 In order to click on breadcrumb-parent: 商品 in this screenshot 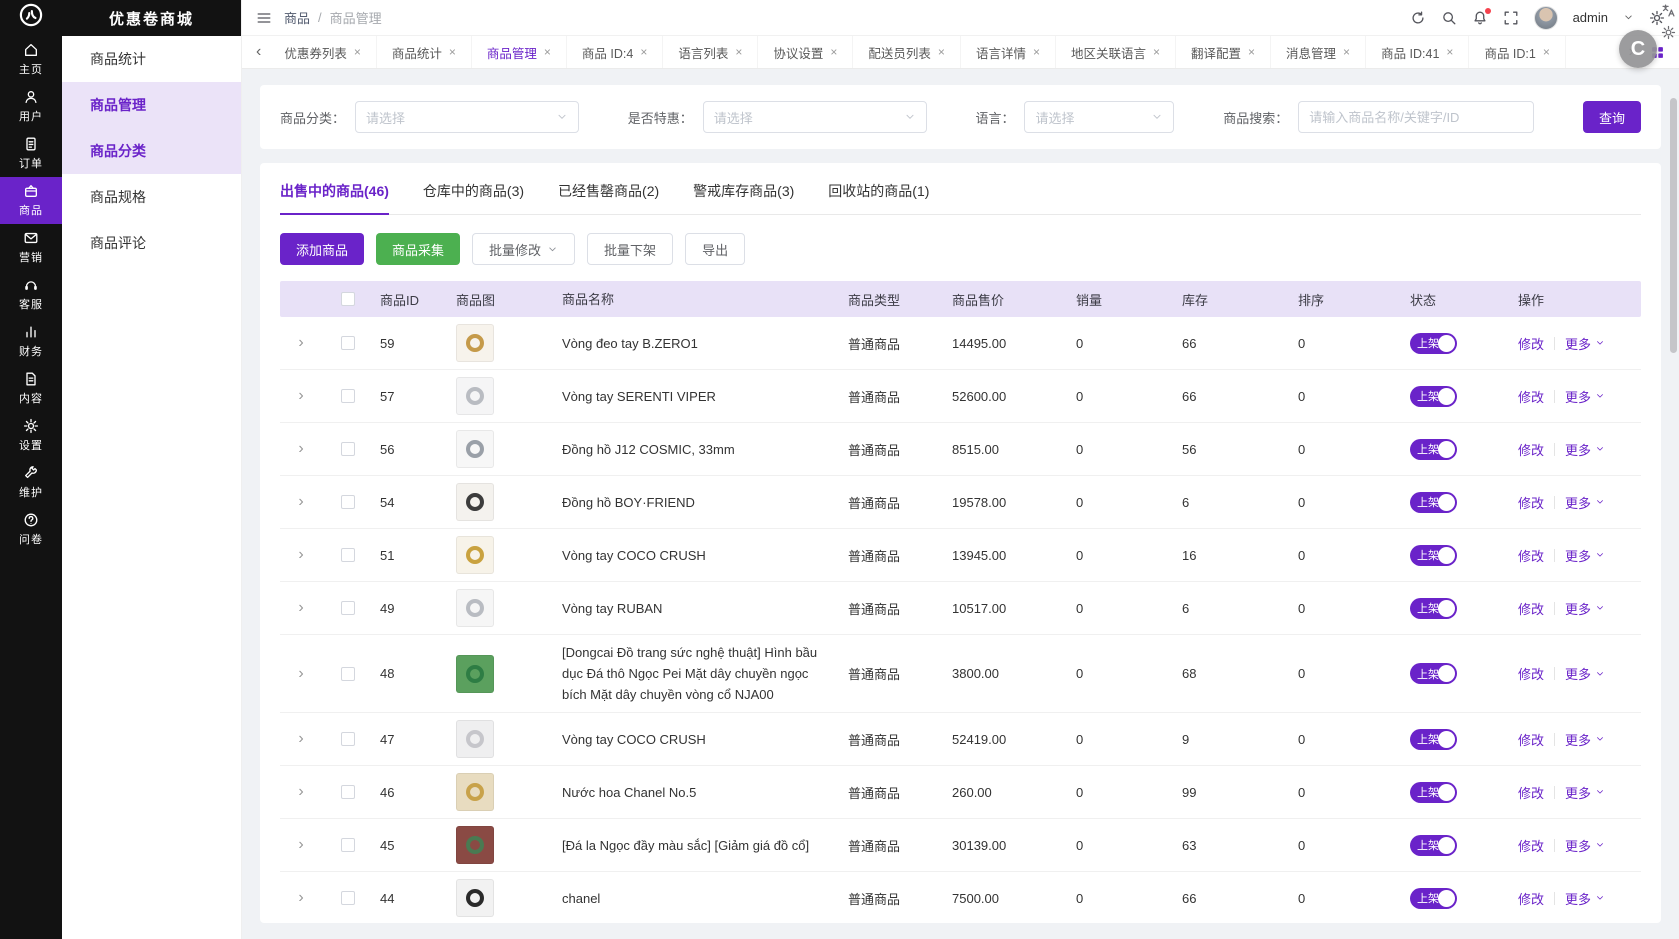, I will do `click(297, 17)`.